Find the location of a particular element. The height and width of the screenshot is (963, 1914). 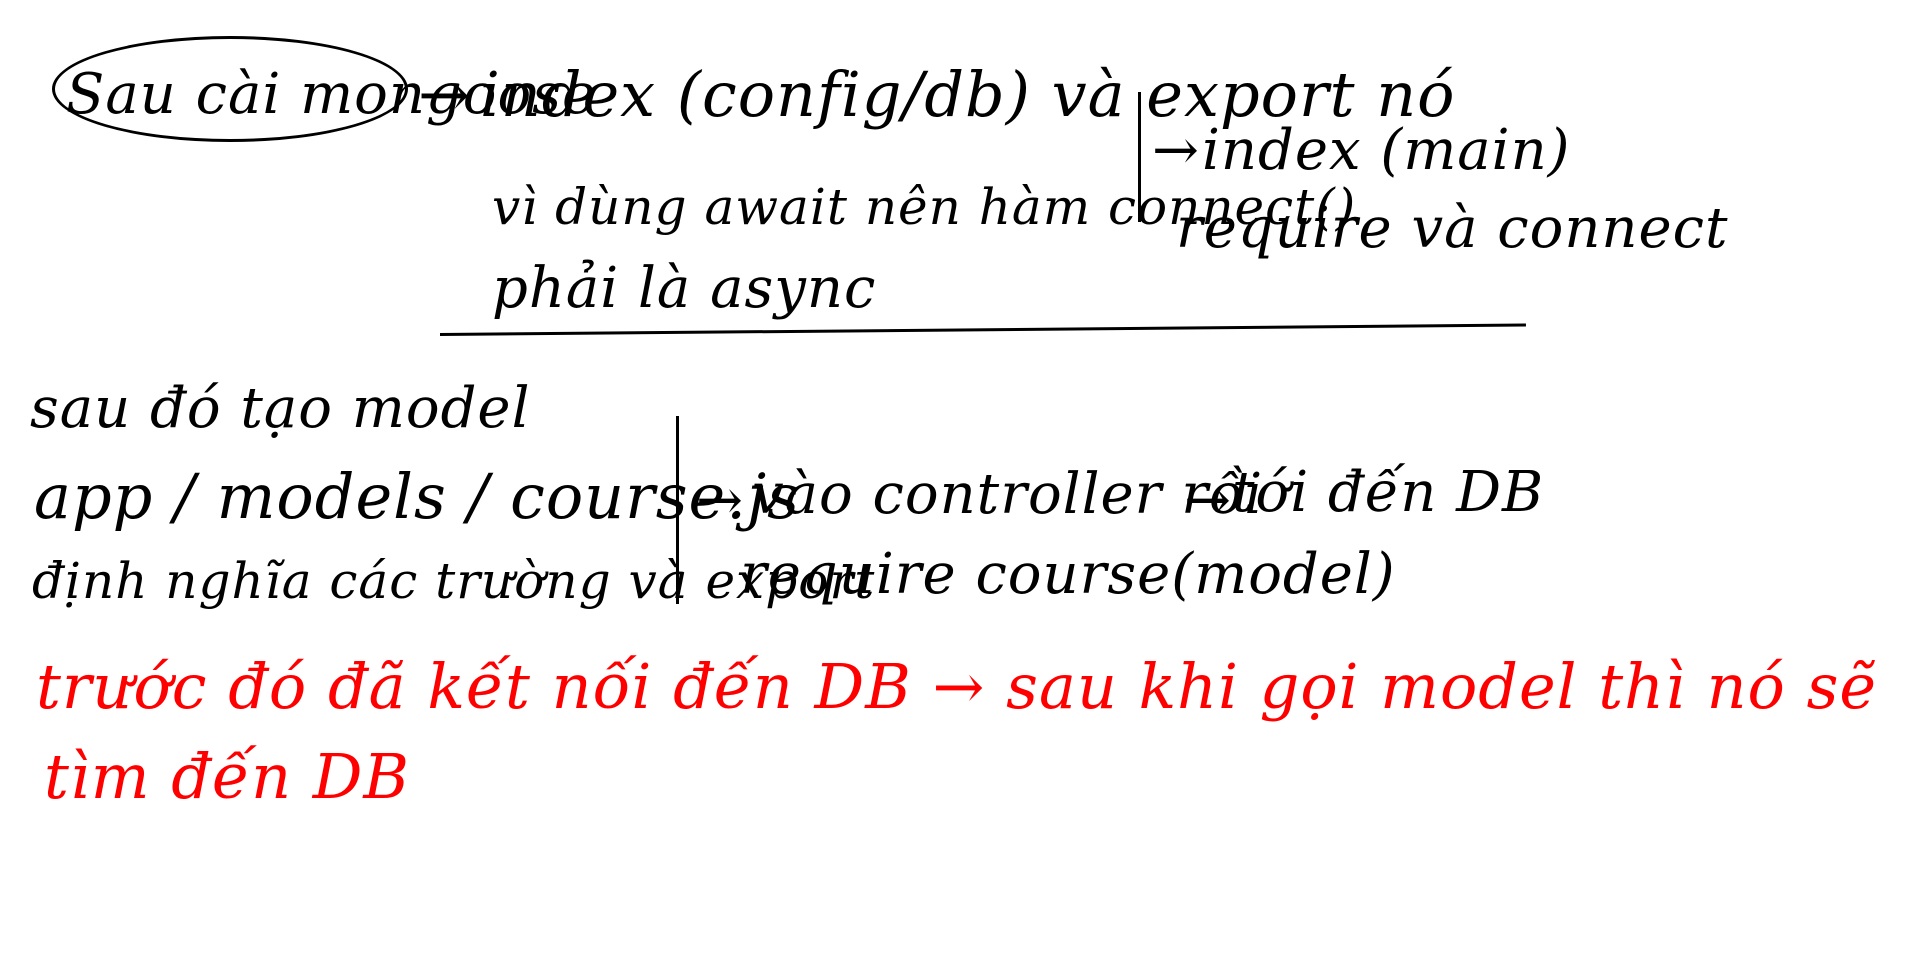

section-divider-line is located at coordinates (982, 329).